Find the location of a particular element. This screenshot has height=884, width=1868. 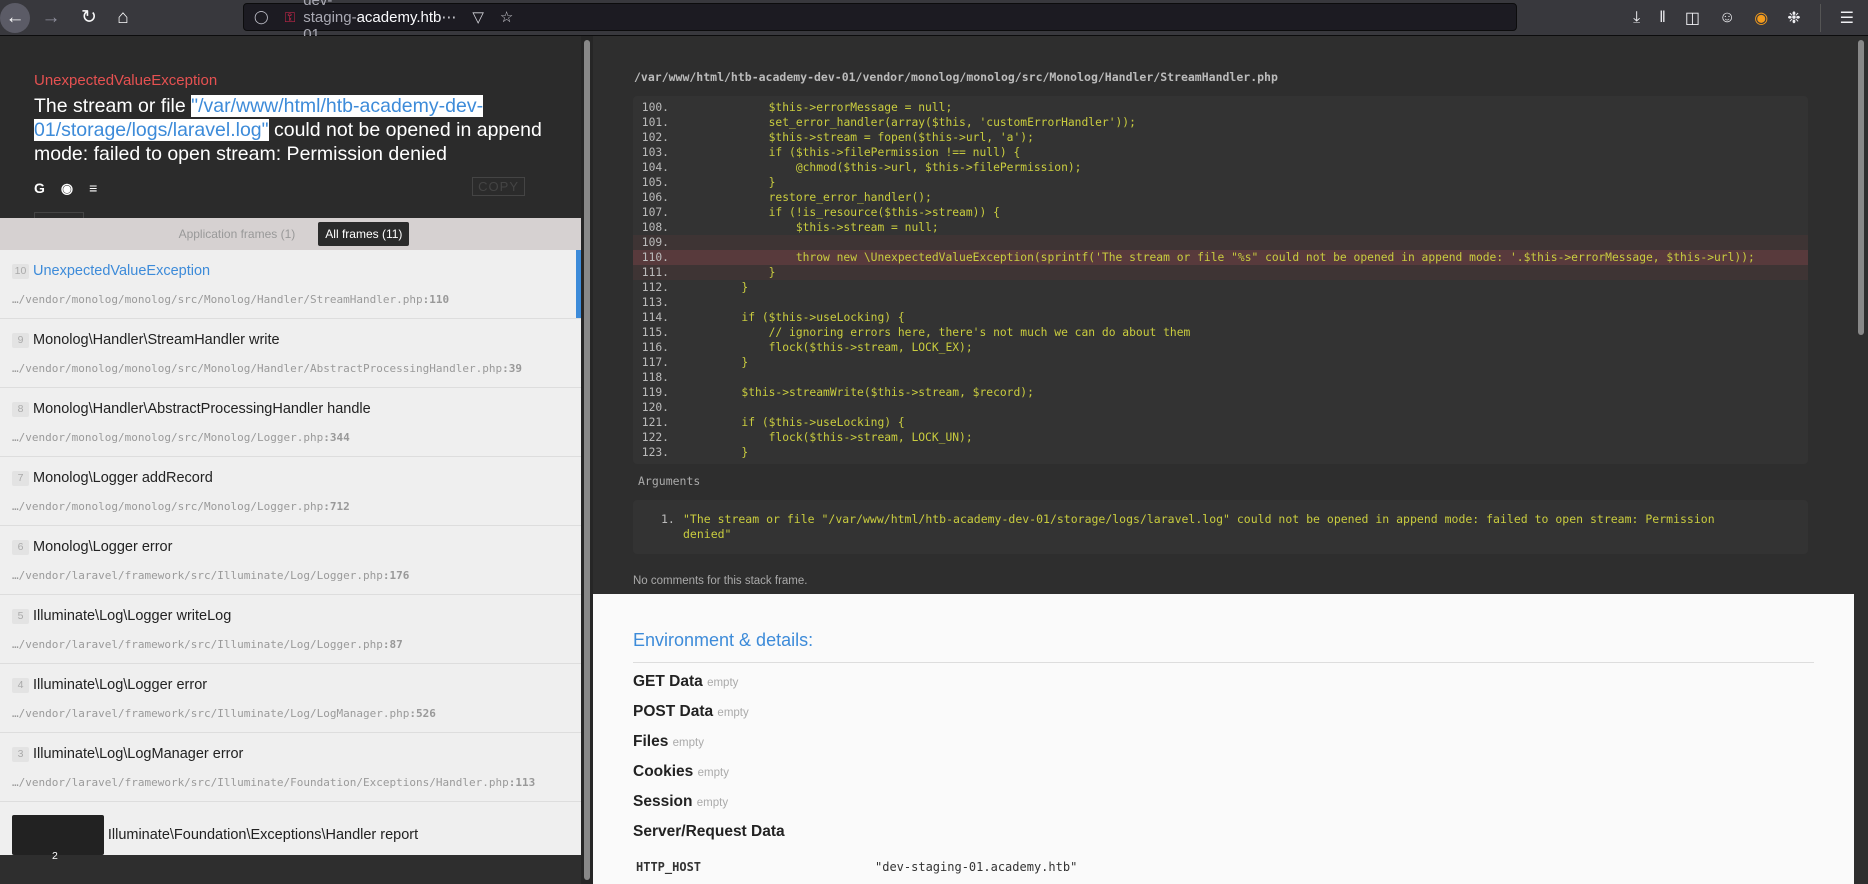

url-bar: ◯ ⚿ dev-staging-01. academy.htb ⋯ ▽ ☆ is located at coordinates (880, 21).